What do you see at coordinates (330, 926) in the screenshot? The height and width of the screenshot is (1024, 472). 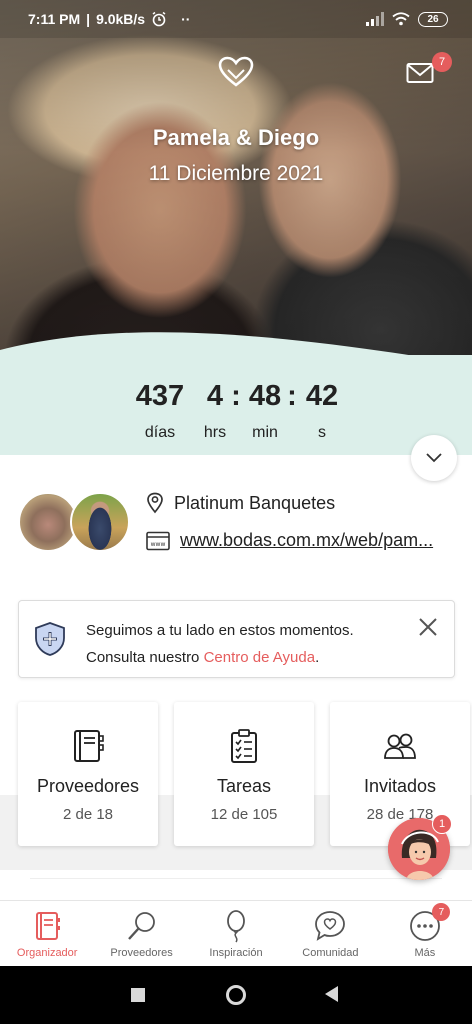 I see `chat-heart-icon` at bounding box center [330, 926].